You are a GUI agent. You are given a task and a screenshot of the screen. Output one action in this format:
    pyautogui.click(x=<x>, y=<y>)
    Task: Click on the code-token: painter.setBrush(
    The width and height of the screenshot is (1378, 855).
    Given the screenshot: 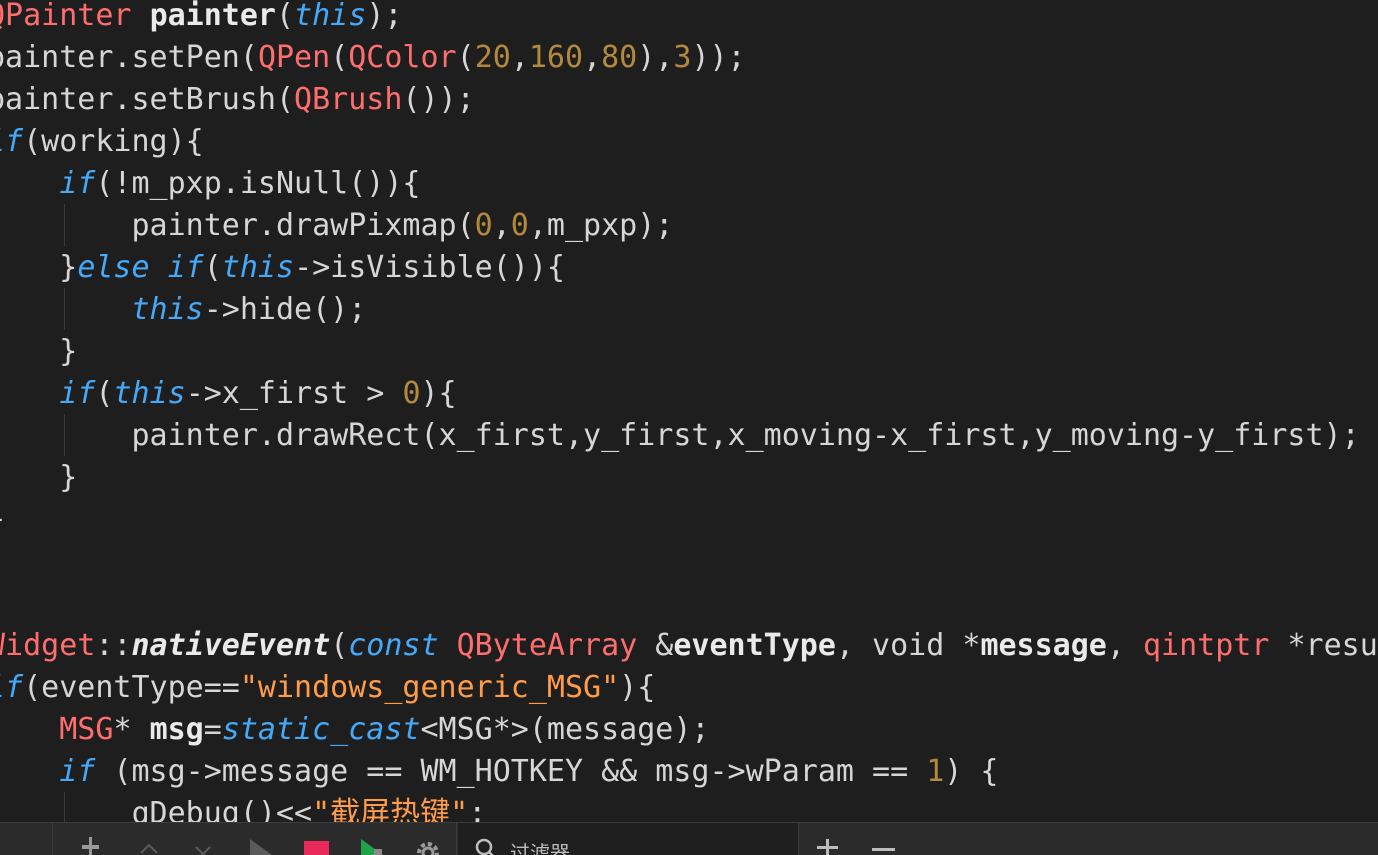 What is the action you would take?
    pyautogui.click(x=147, y=99)
    